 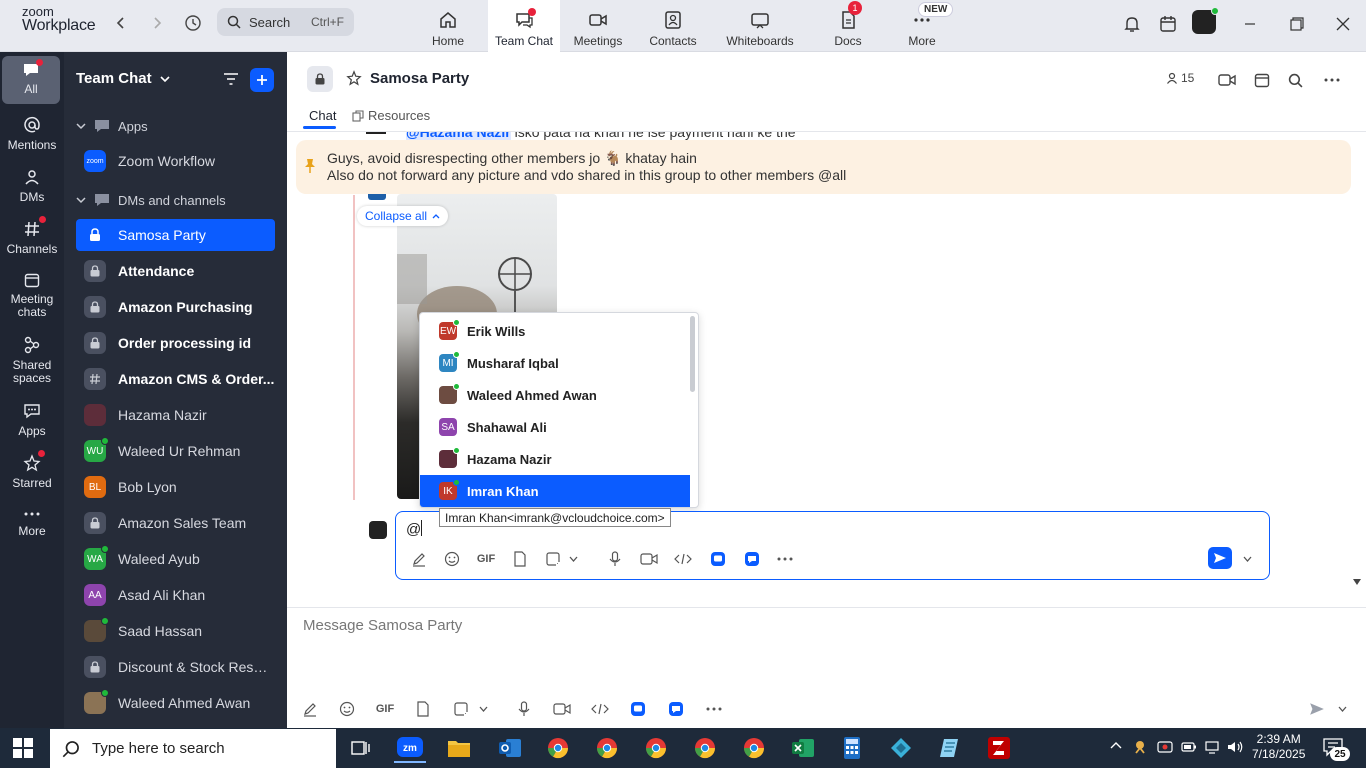 What do you see at coordinates (458, 136) in the screenshot?
I see `mention-tag: @Hazama Nazir` at bounding box center [458, 136].